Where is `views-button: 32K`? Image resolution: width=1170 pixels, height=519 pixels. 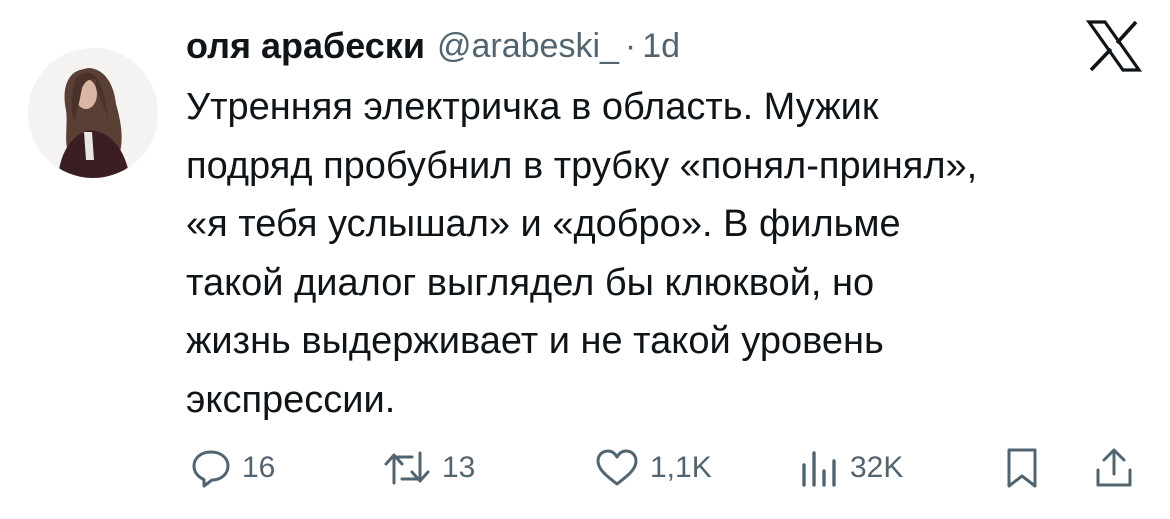 views-button: 32K is located at coordinates (849, 468).